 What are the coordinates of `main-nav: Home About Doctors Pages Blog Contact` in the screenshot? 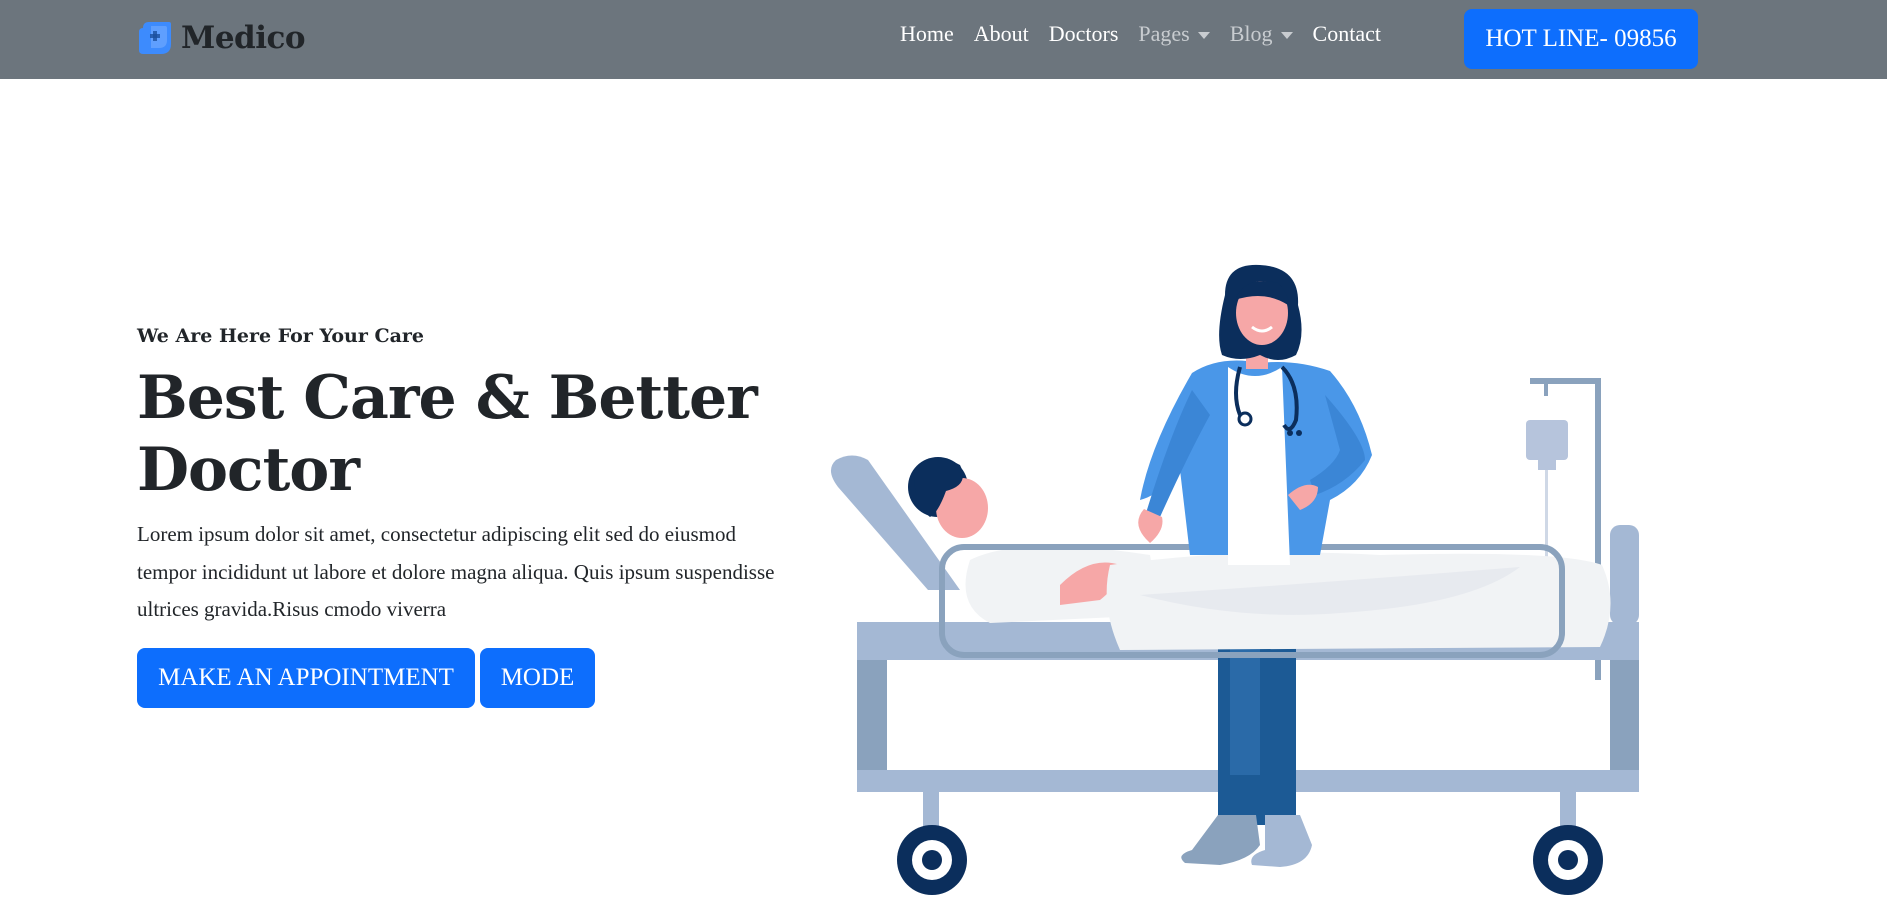 It's located at (1150, 34).